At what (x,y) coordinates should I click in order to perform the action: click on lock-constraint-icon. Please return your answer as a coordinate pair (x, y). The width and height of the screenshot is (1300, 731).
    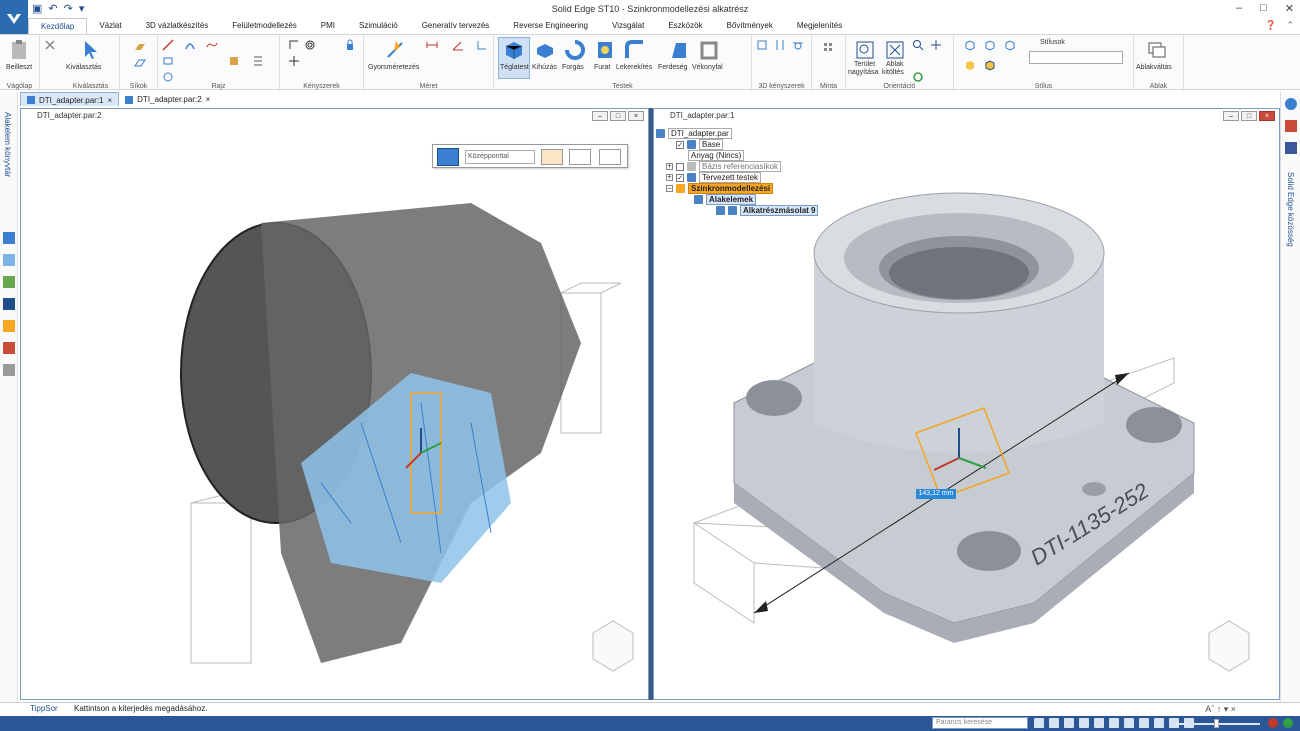
    Looking at the image, I should click on (350, 45).